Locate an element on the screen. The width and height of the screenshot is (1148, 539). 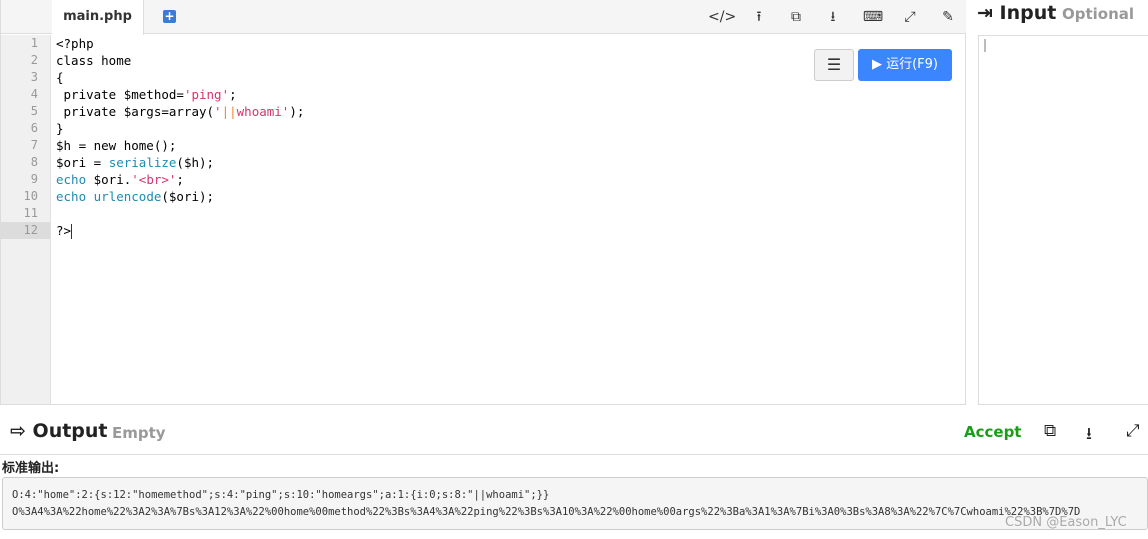
line-number: 2 is located at coordinates (34, 60).